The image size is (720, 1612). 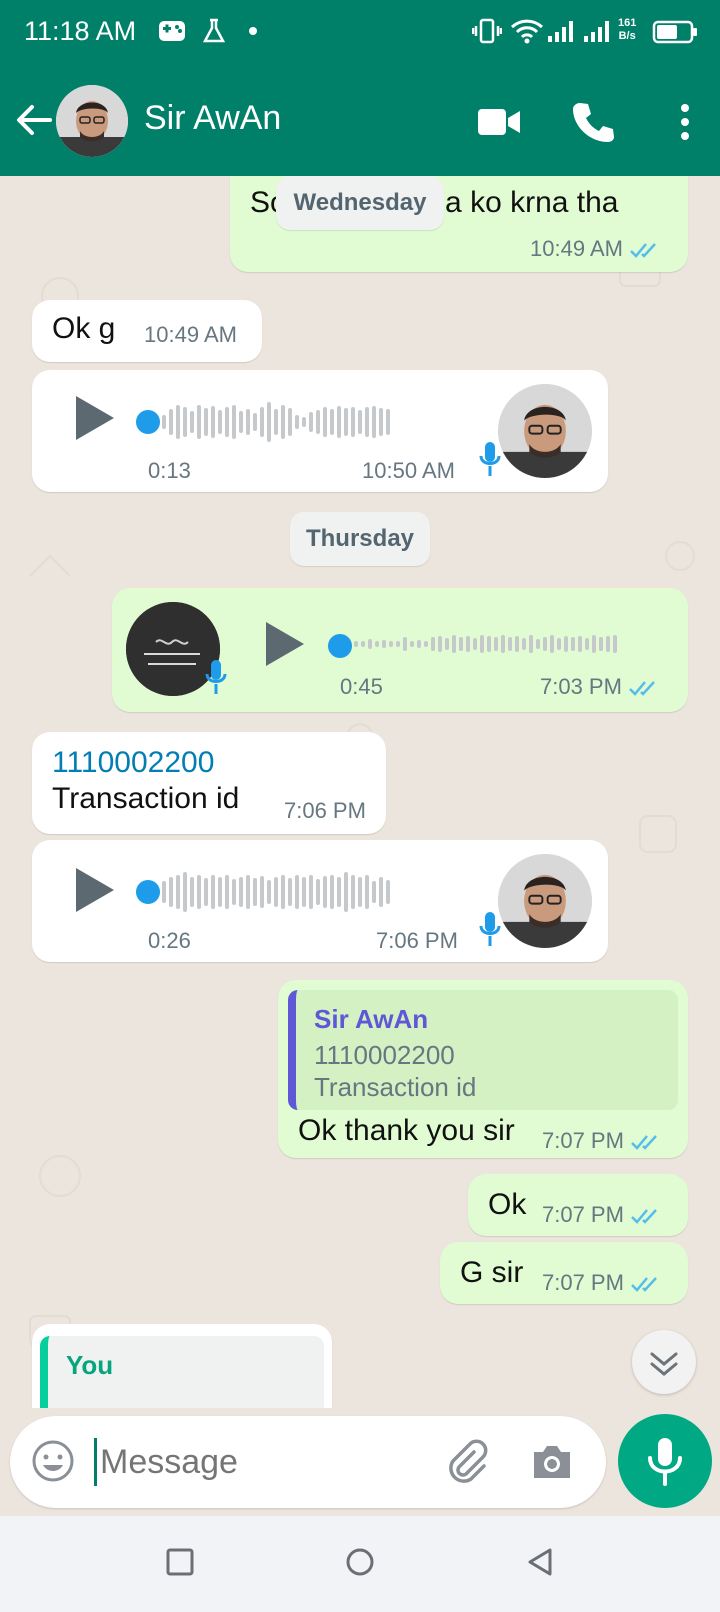 What do you see at coordinates (467, 1461) in the screenshot?
I see `attach-icon` at bounding box center [467, 1461].